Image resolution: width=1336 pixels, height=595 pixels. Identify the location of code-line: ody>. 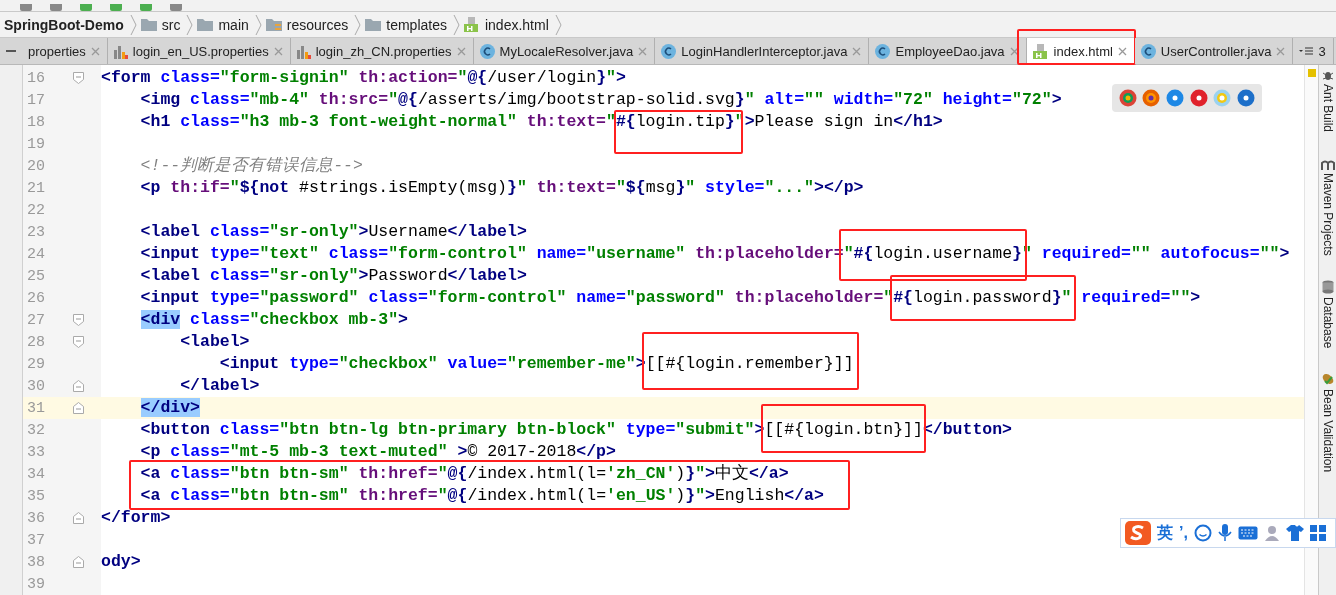
(121, 562).